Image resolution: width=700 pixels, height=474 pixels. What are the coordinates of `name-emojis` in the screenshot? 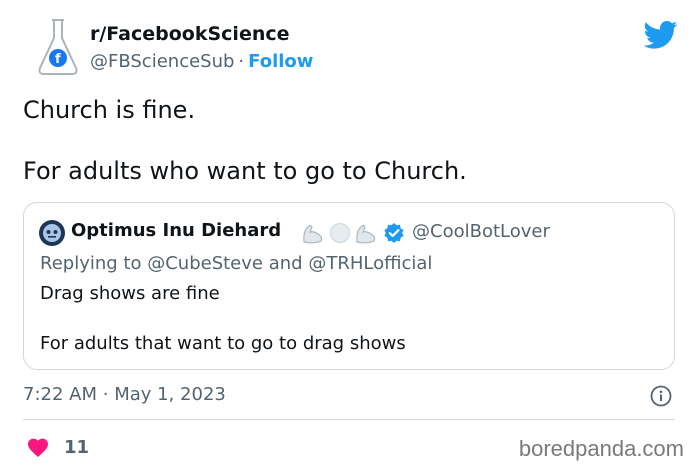 It's located at (339, 233).